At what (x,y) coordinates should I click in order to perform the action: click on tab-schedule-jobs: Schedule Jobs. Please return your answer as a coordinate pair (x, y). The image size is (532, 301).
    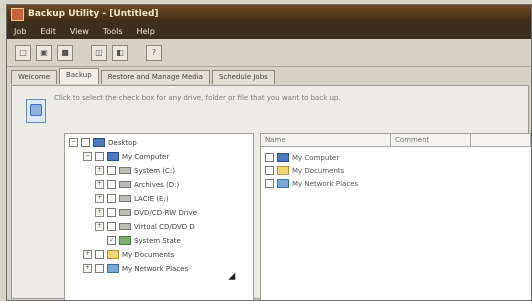
    Looking at the image, I should click on (243, 77).